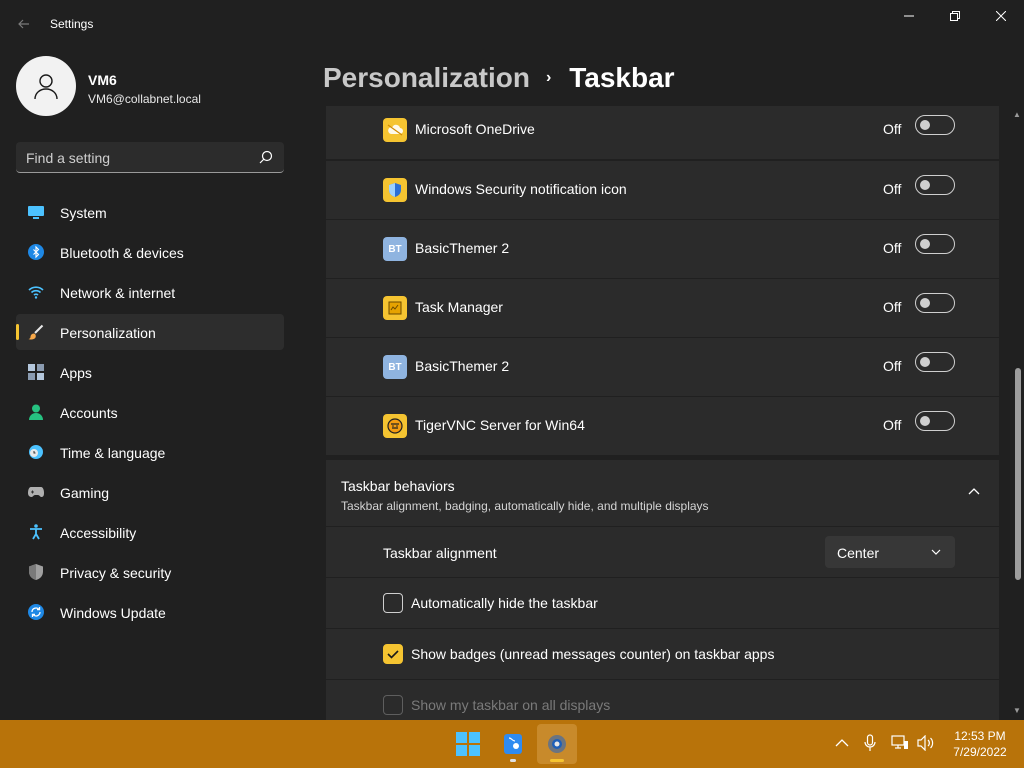  I want to click on sidebar-item-gaming: Gaming, so click(150, 492).